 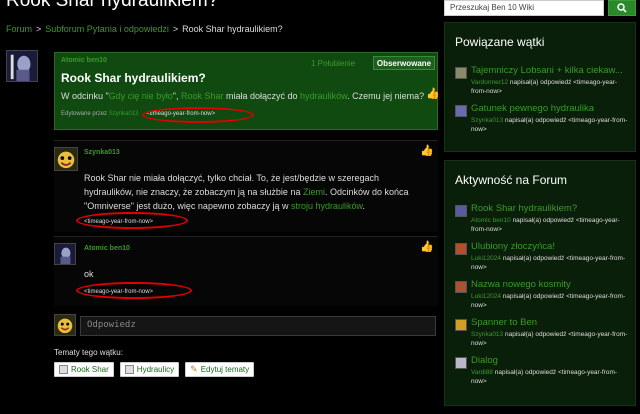 I want to click on search-button, so click(x=622, y=8).